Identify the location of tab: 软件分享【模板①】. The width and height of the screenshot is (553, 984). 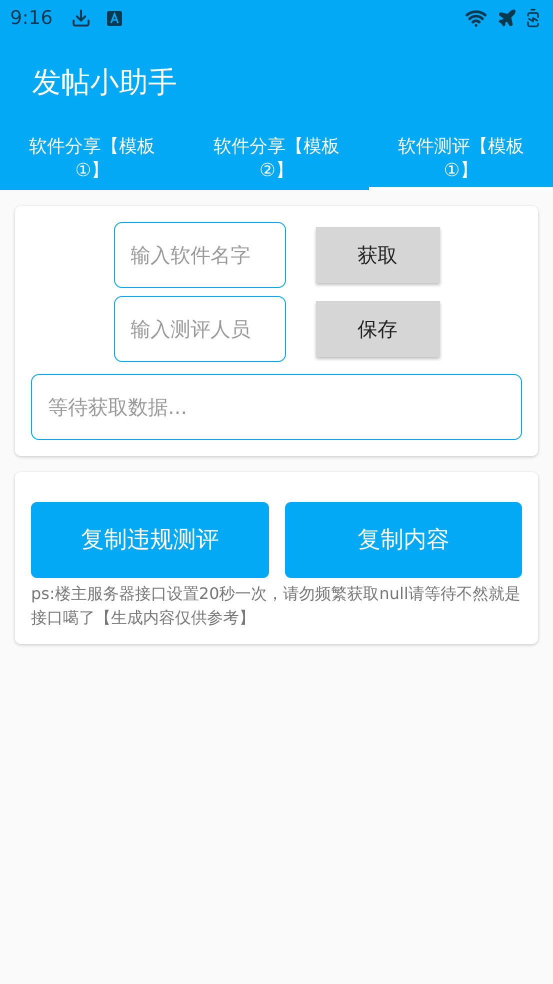
(92, 160).